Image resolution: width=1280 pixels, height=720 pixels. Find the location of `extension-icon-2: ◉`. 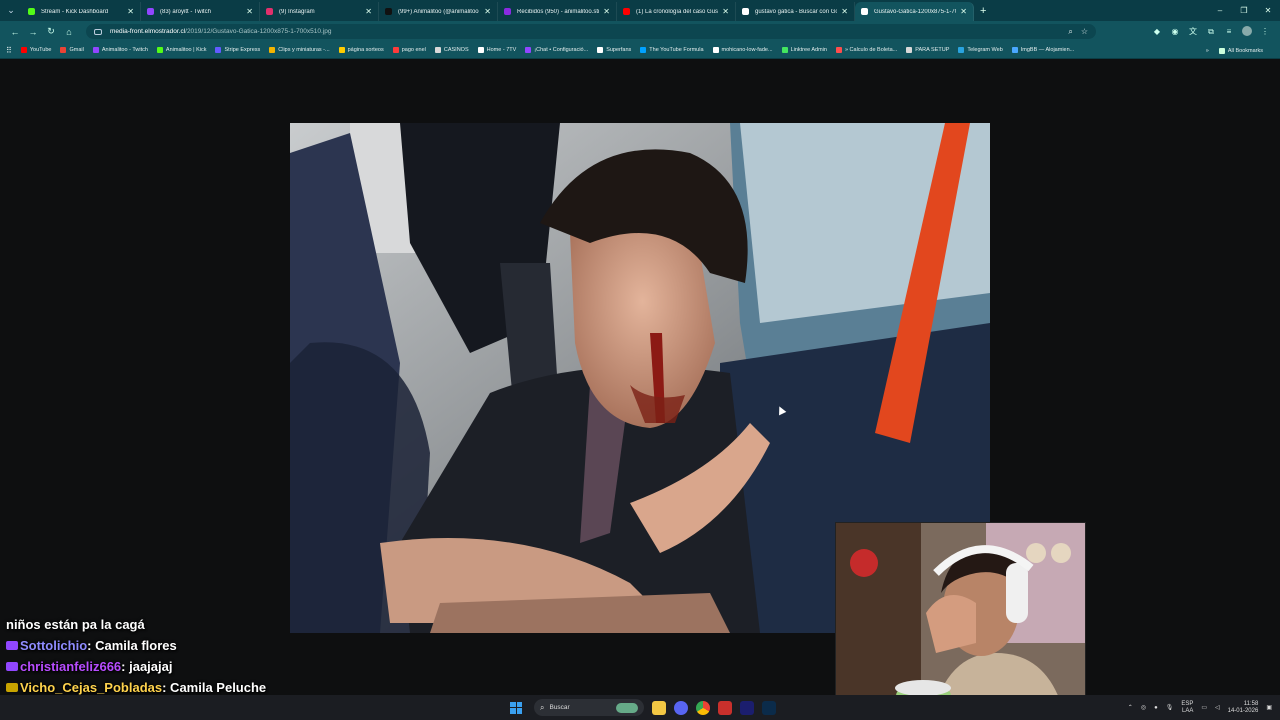

extension-icon-2: ◉ is located at coordinates (1175, 31).